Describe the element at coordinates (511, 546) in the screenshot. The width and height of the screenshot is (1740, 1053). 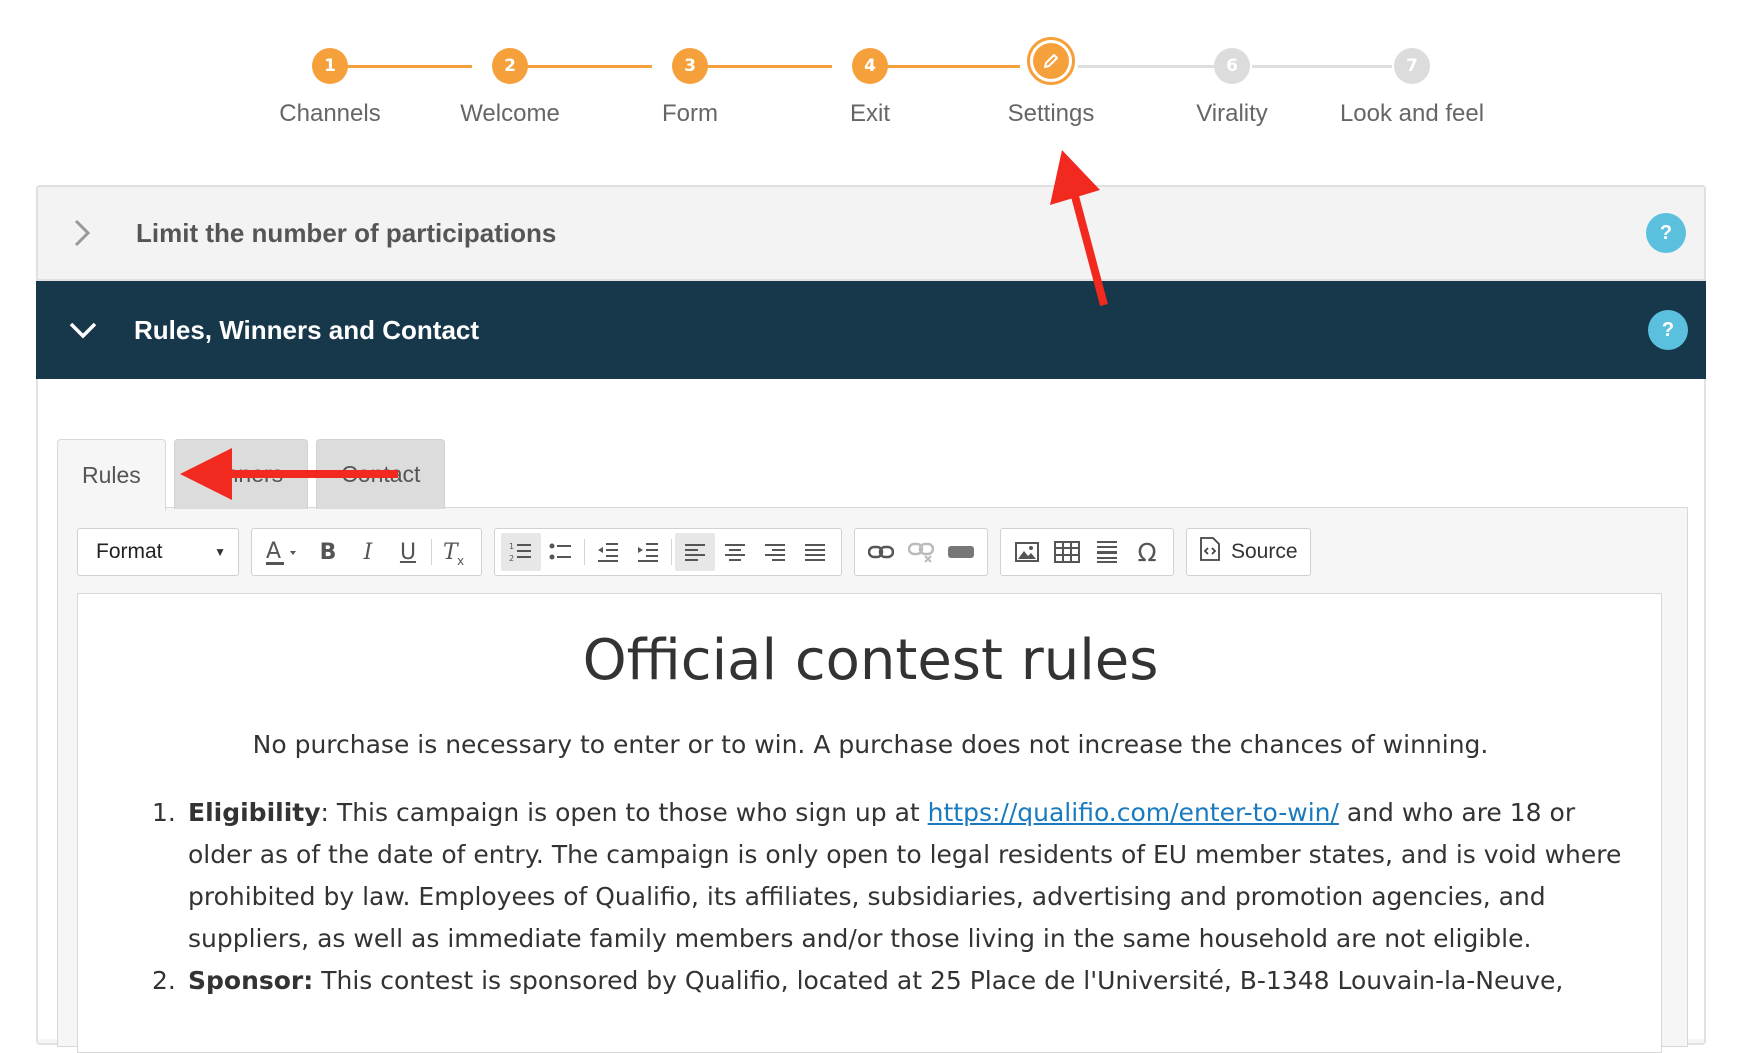
I see `svg-text: 1` at that location.